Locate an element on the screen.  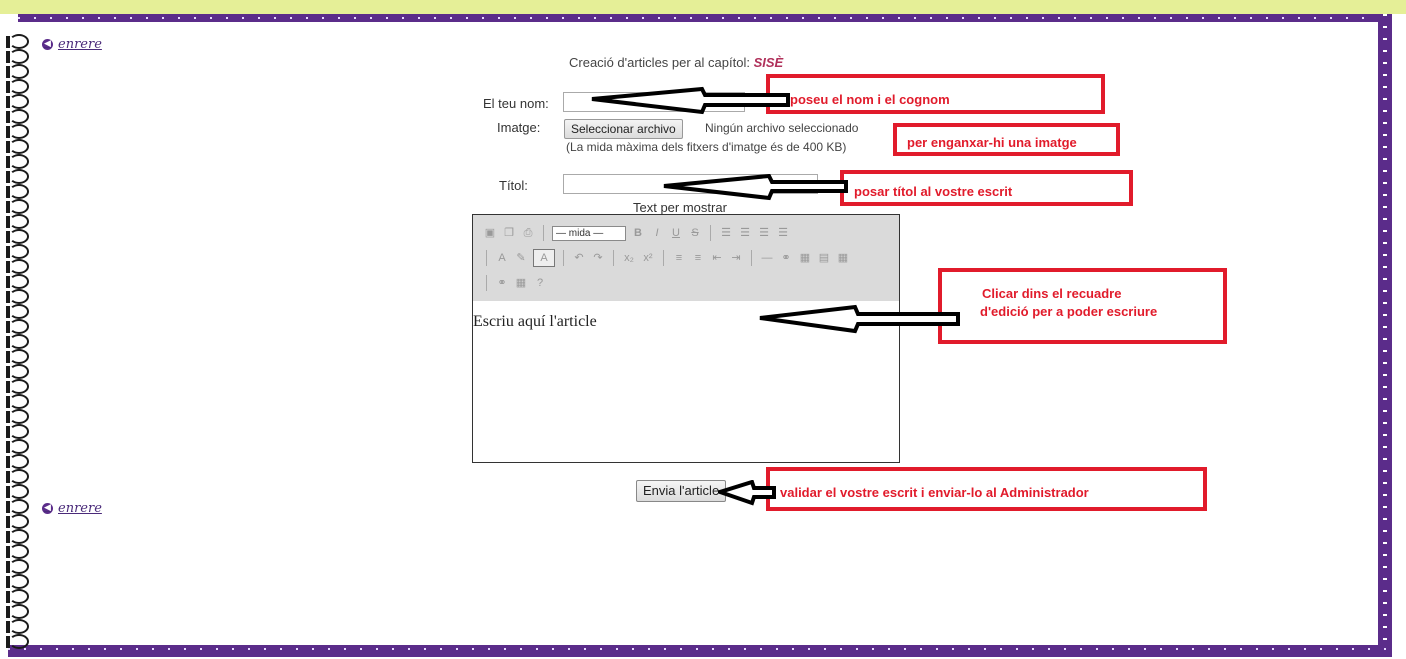
editor-caption: Text per mostrar is located at coordinates (680, 207).